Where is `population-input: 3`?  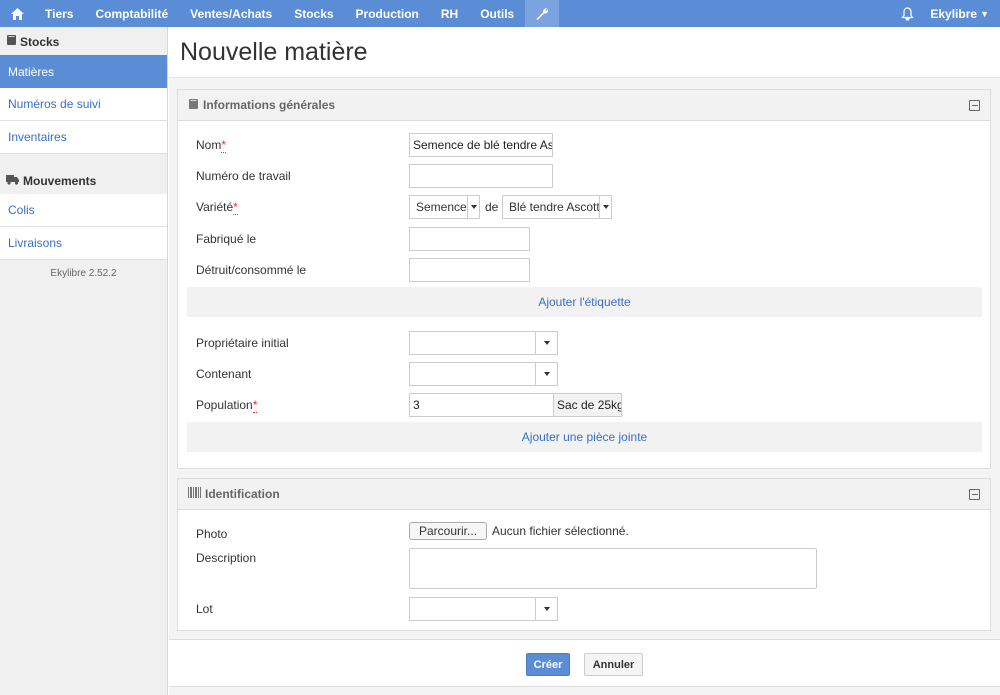
population-input: 3 is located at coordinates (481, 405).